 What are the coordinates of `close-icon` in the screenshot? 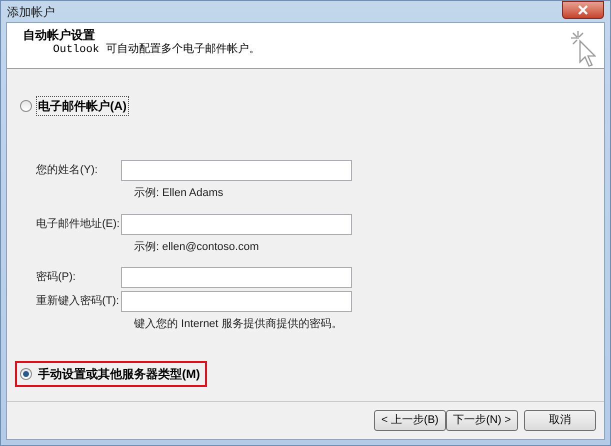 It's located at (583, 10).